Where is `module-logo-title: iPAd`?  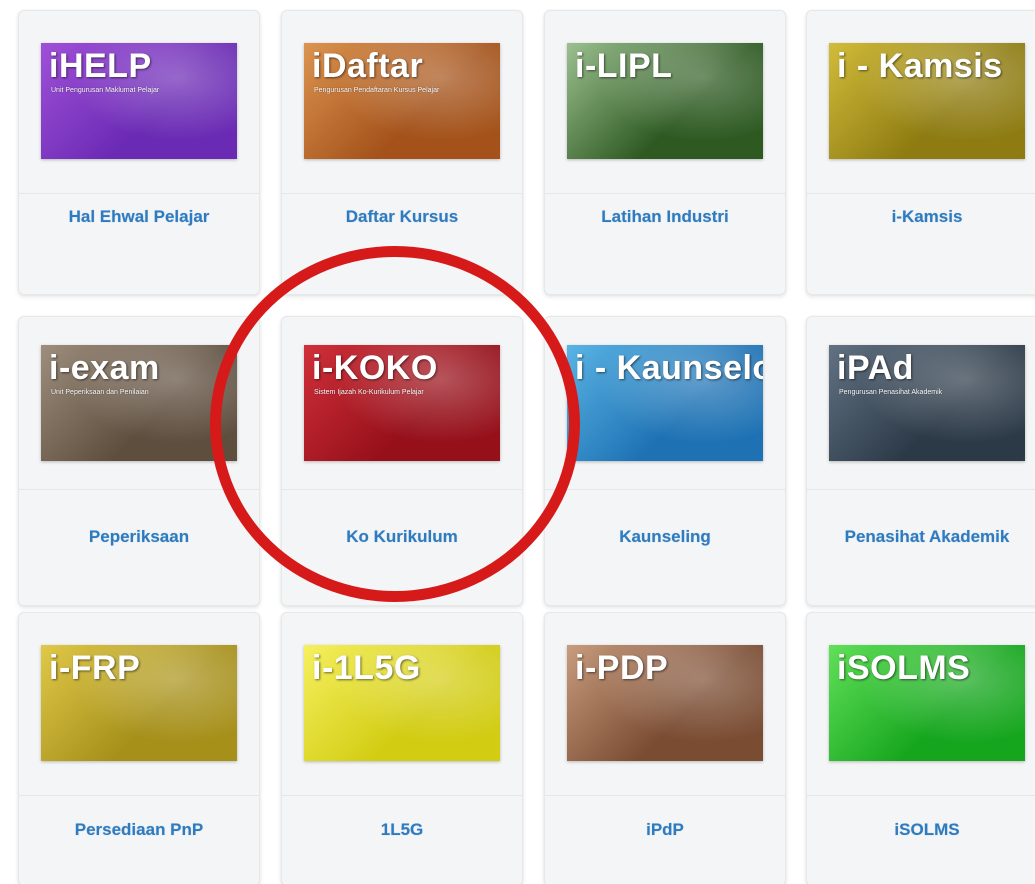 module-logo-title: iPAd is located at coordinates (875, 368).